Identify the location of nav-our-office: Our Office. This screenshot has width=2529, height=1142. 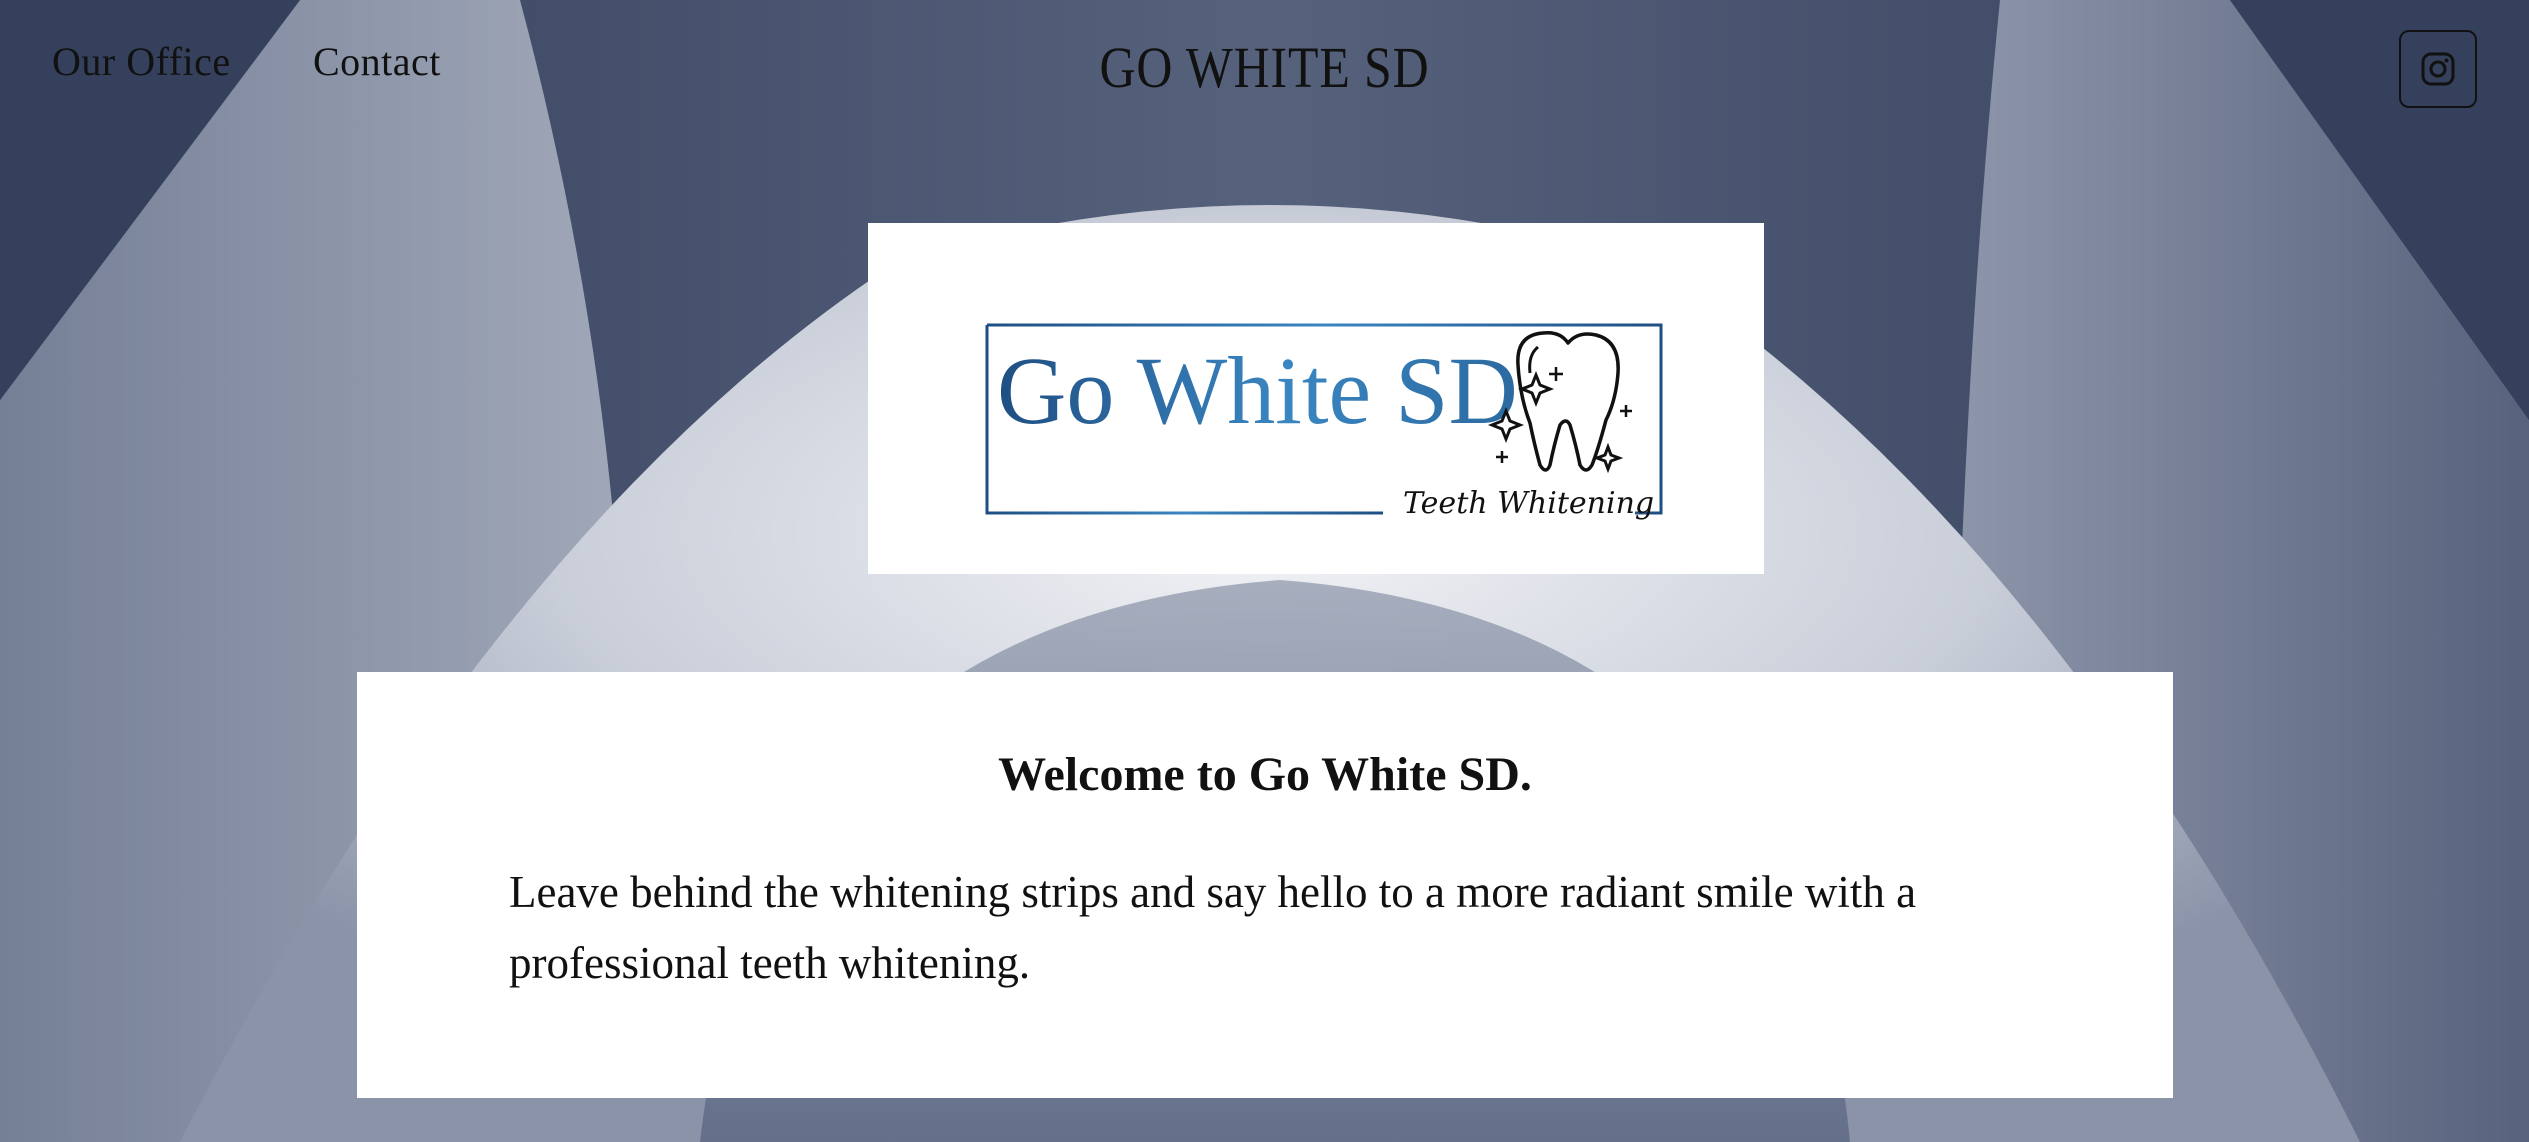
(141, 61).